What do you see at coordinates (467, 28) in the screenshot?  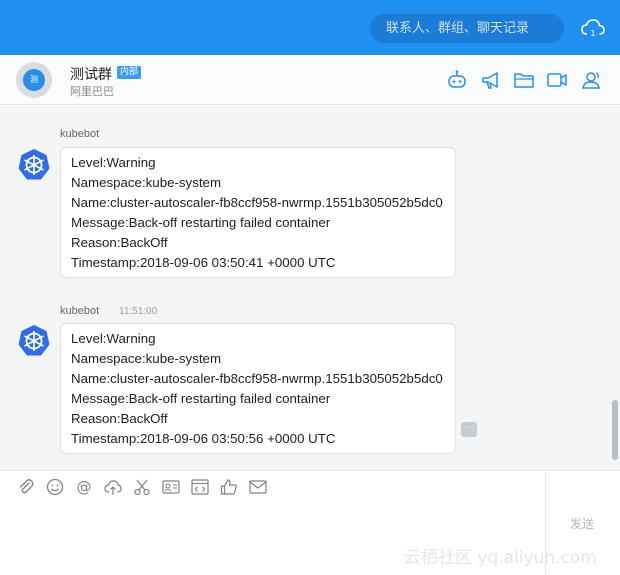 I see `search-input: 联系人、群组、聊天记录` at bounding box center [467, 28].